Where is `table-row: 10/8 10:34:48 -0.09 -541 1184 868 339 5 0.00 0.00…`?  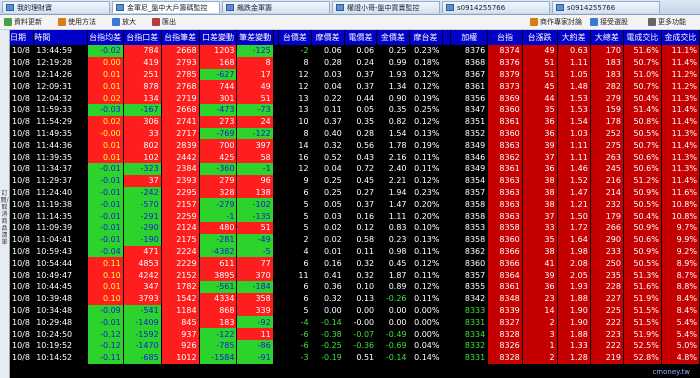
table-row: 10/8 10:34:48 -0.09 -541 1184 868 339 5 0.00 0.00… is located at coordinates (355, 310).